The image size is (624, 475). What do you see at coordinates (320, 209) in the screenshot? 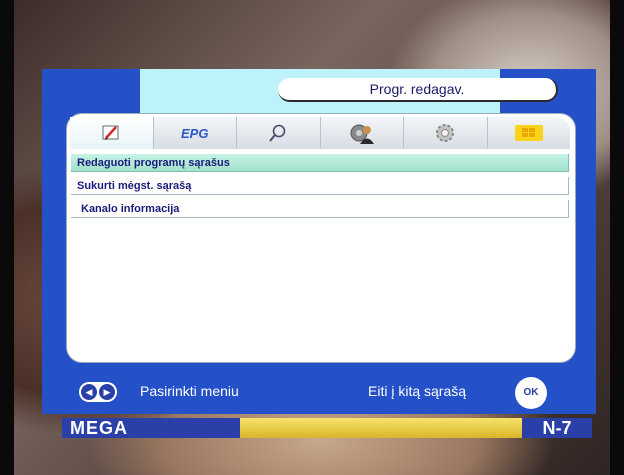
I see `list-item: Kanalo informacija` at bounding box center [320, 209].